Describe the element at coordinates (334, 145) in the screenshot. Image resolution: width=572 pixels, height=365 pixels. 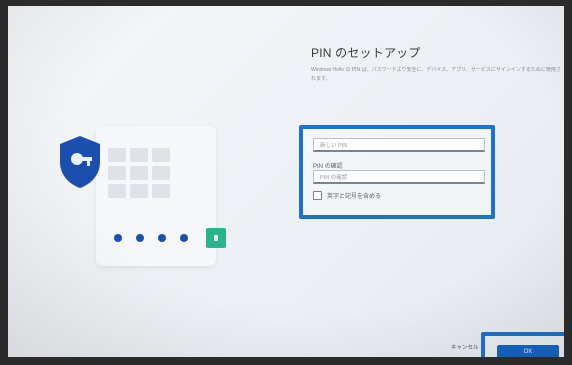
I see `new-pin-placeholder: 新しい PIN` at that location.